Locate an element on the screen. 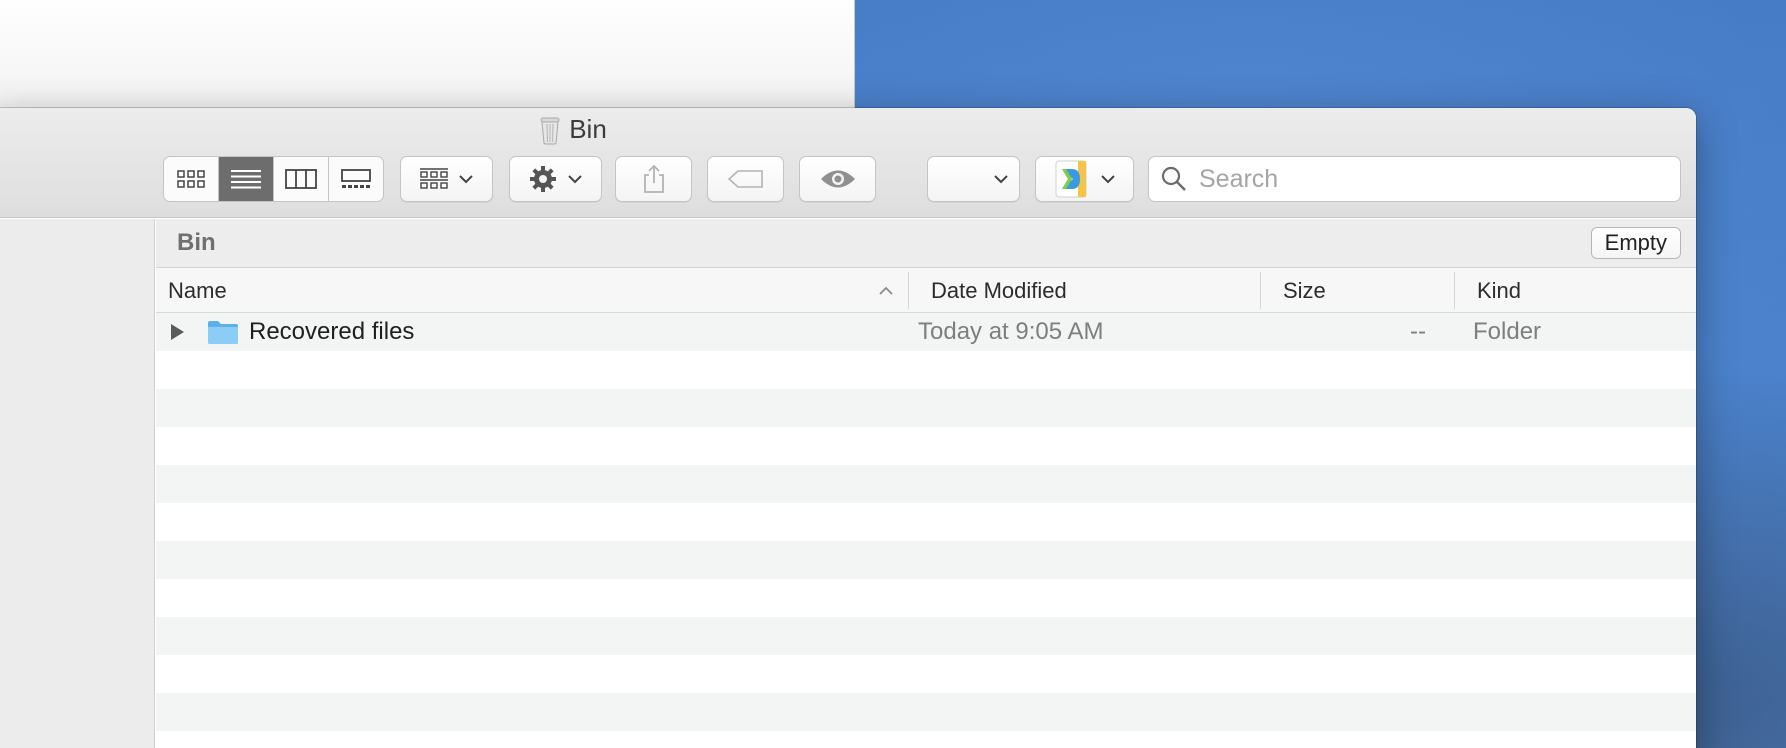 The image size is (1786, 748). file-date-modified: Today at 9:05 AM is located at coordinates (1011, 331).